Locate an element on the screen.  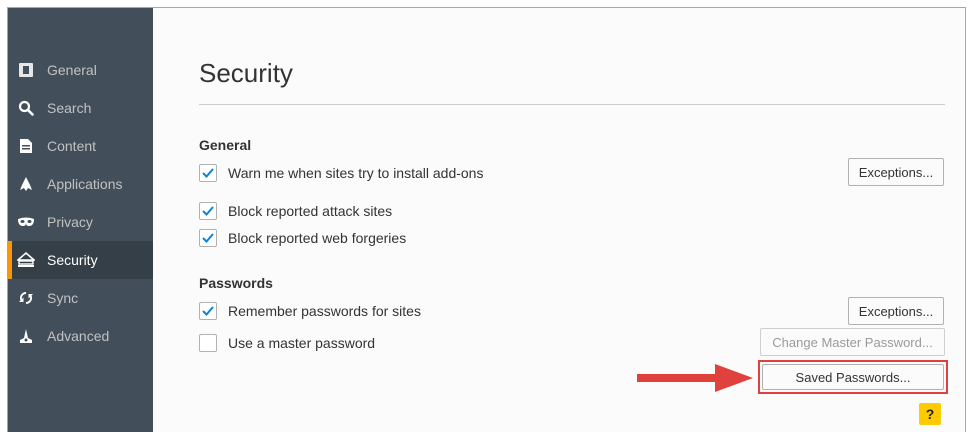
annotation-highlight-box is located at coordinates (853, 377).